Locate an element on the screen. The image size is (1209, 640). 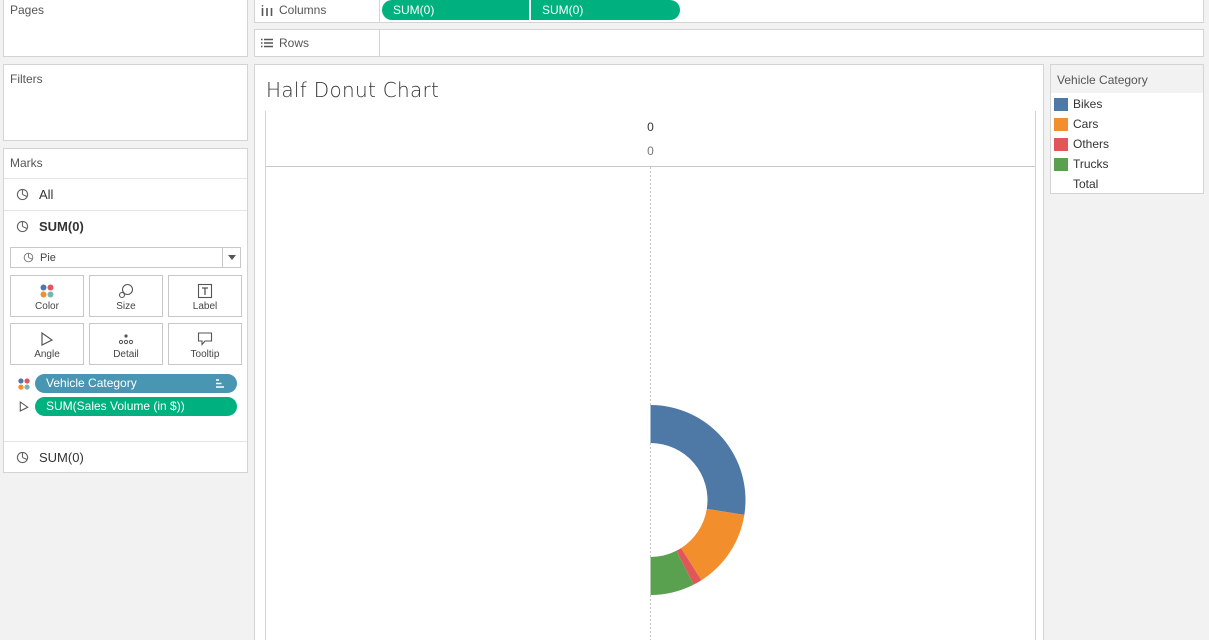
pages-title: Pages is located at coordinates (27, 10).